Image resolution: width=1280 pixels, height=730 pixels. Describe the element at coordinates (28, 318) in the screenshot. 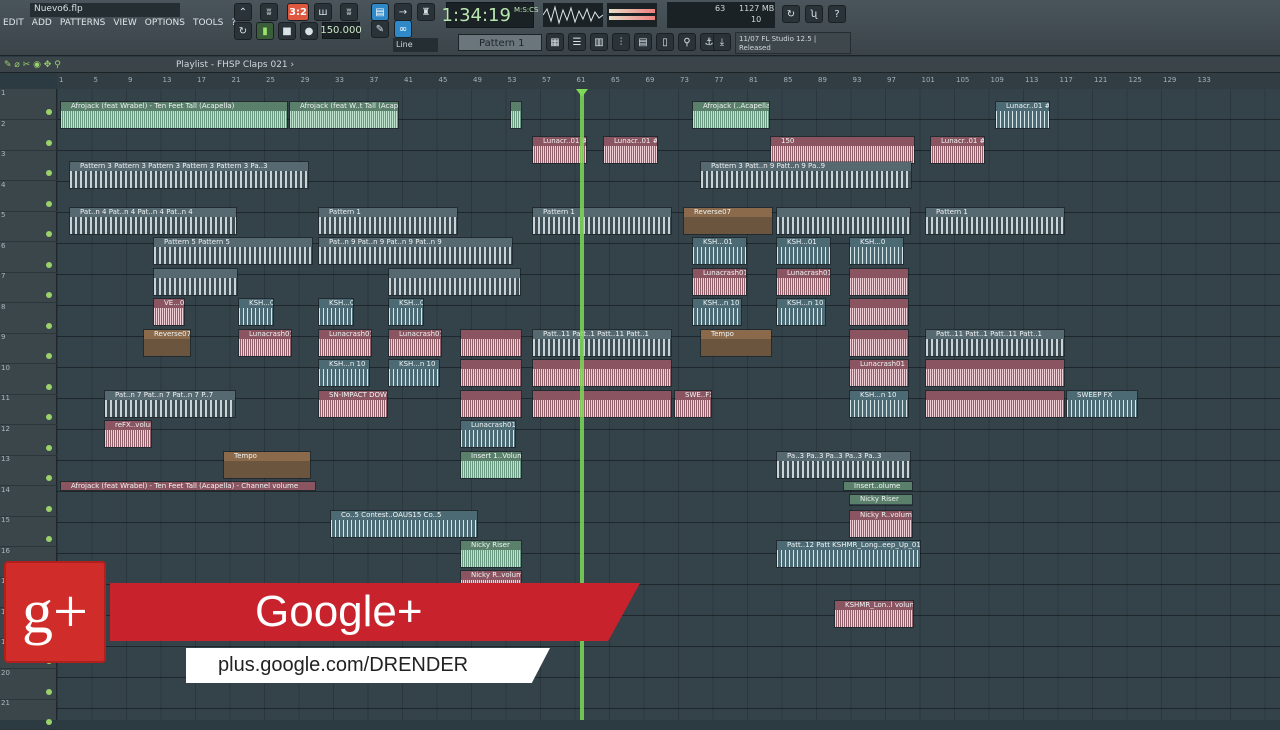

I see `track-header: 8` at that location.